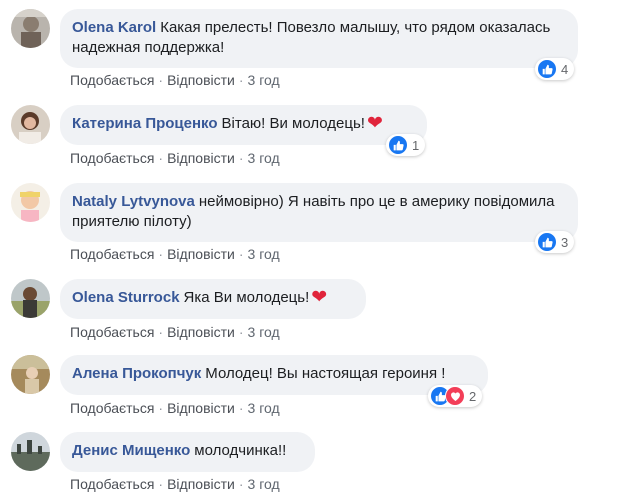 This screenshot has height=498, width=619. I want to click on reaction-count: 3, so click(565, 242).